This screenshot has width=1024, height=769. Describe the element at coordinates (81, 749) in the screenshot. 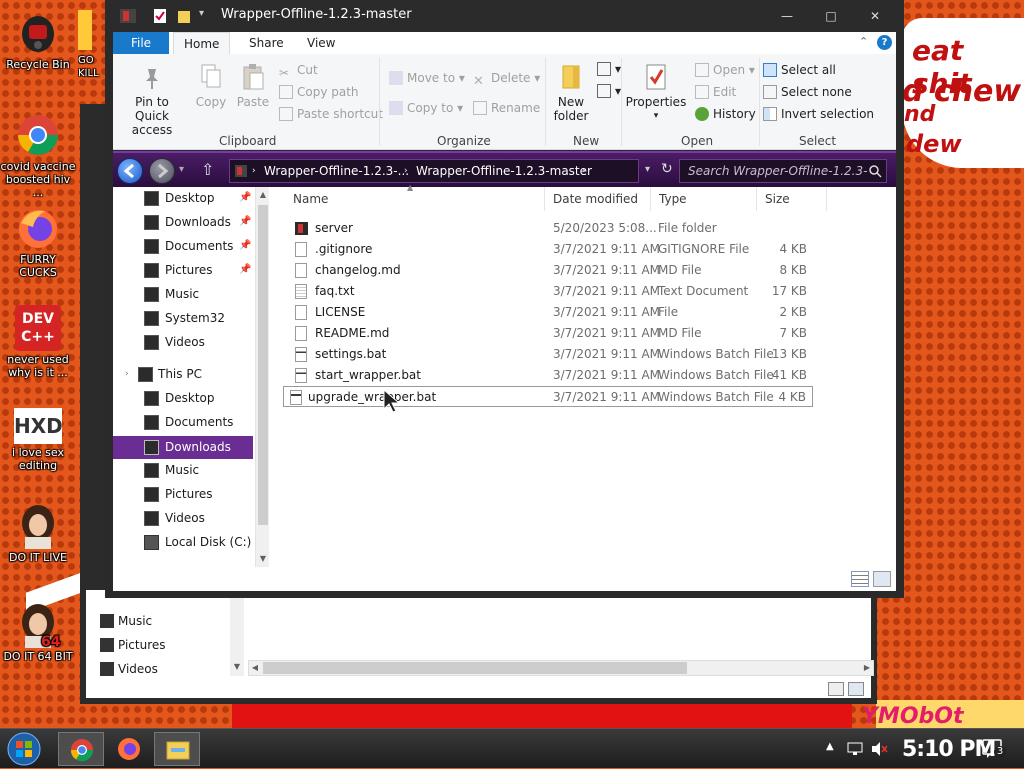

I see `taskbar-chrome` at that location.